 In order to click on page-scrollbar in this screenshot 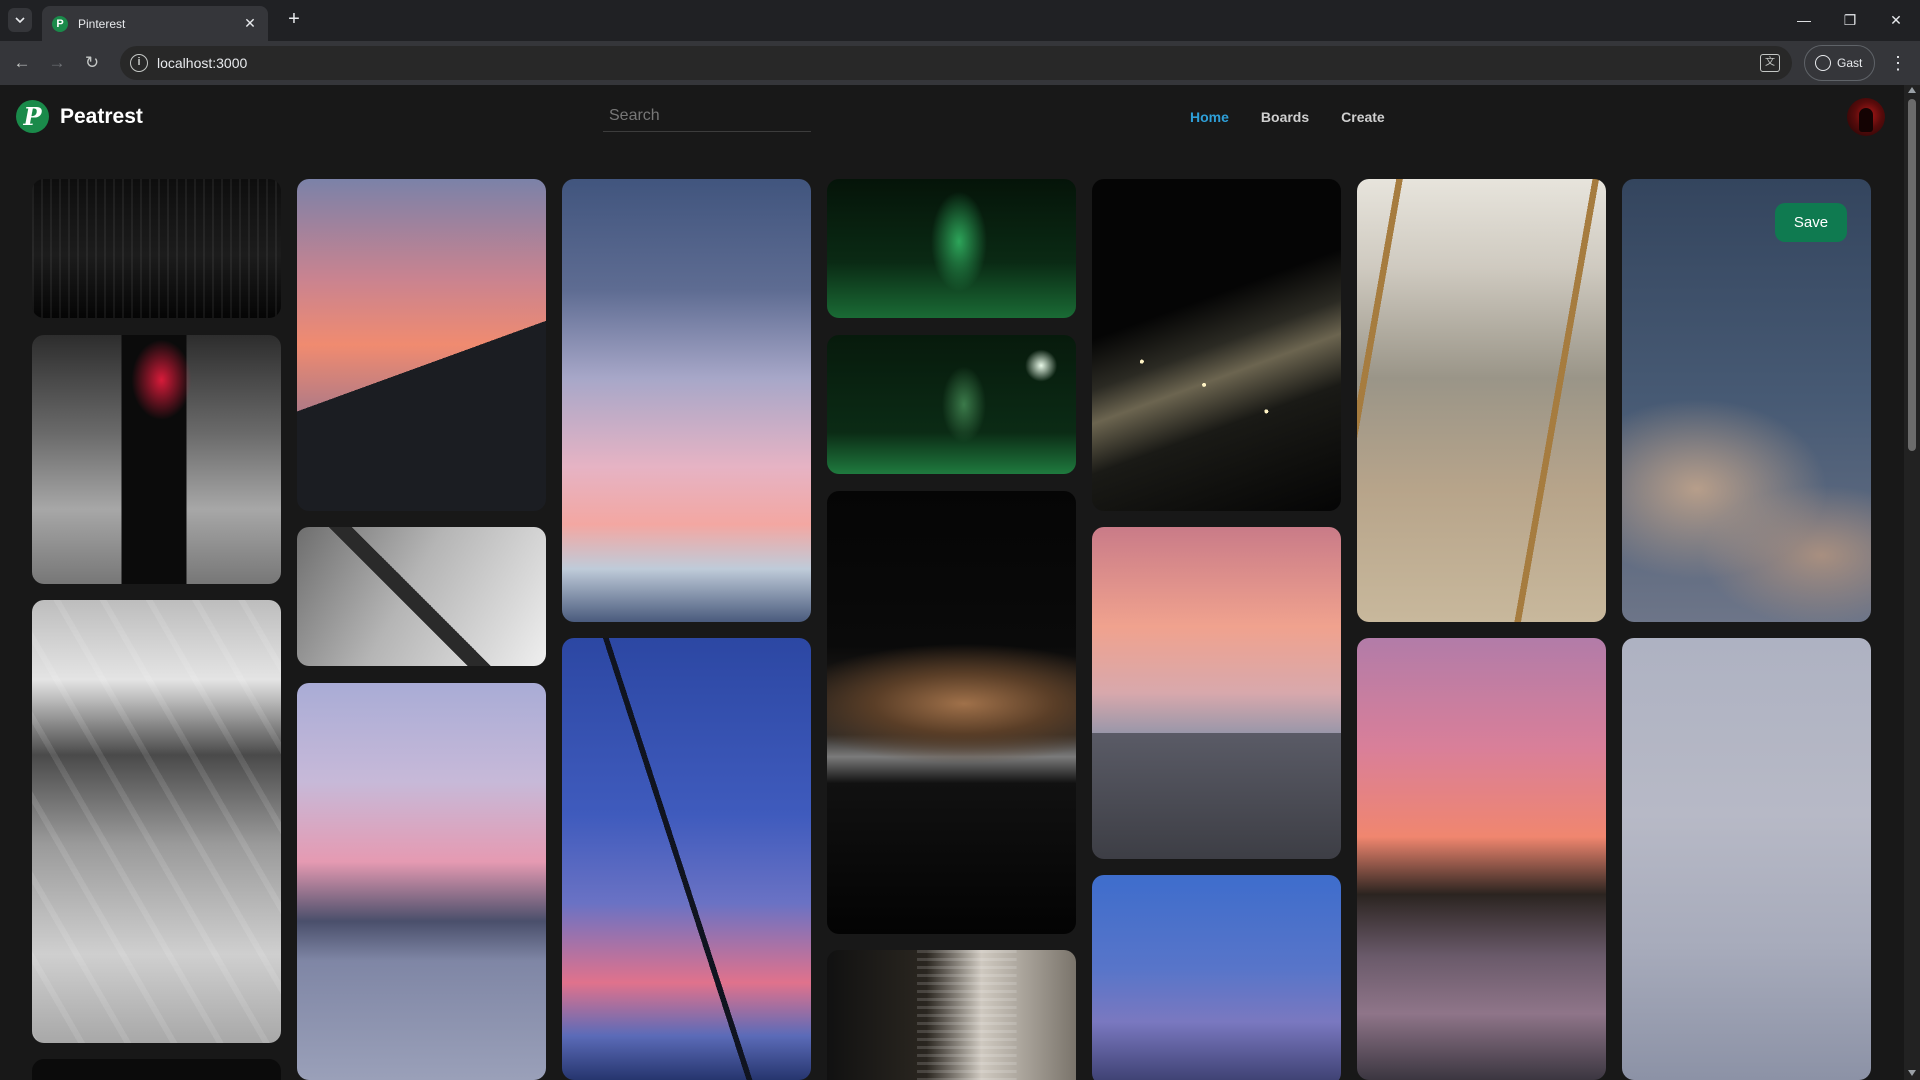, I will do `click(1912, 582)`.